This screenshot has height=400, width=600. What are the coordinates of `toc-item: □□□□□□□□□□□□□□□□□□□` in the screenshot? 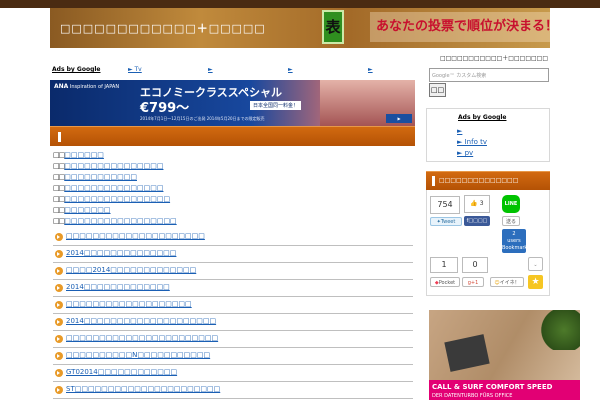 It's located at (115, 222).